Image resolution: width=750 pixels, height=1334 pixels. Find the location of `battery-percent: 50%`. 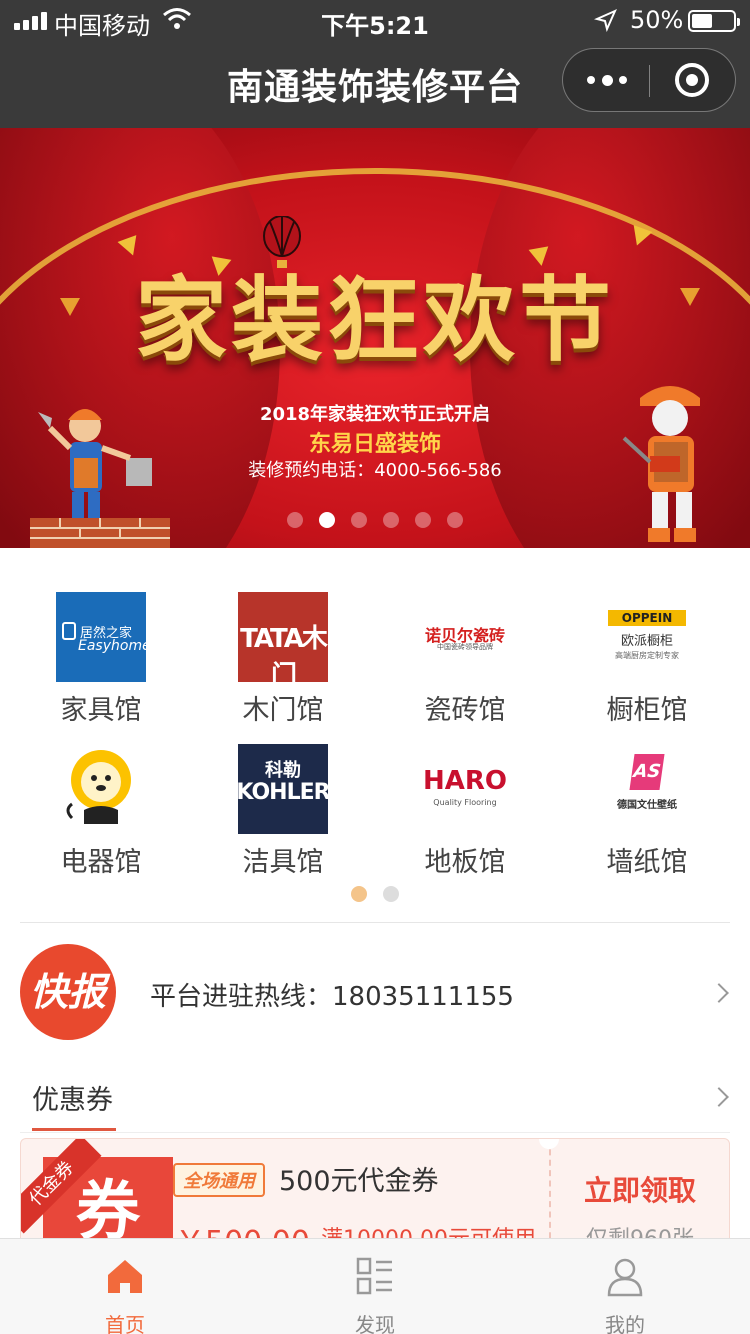

battery-percent: 50% is located at coordinates (657, 20).